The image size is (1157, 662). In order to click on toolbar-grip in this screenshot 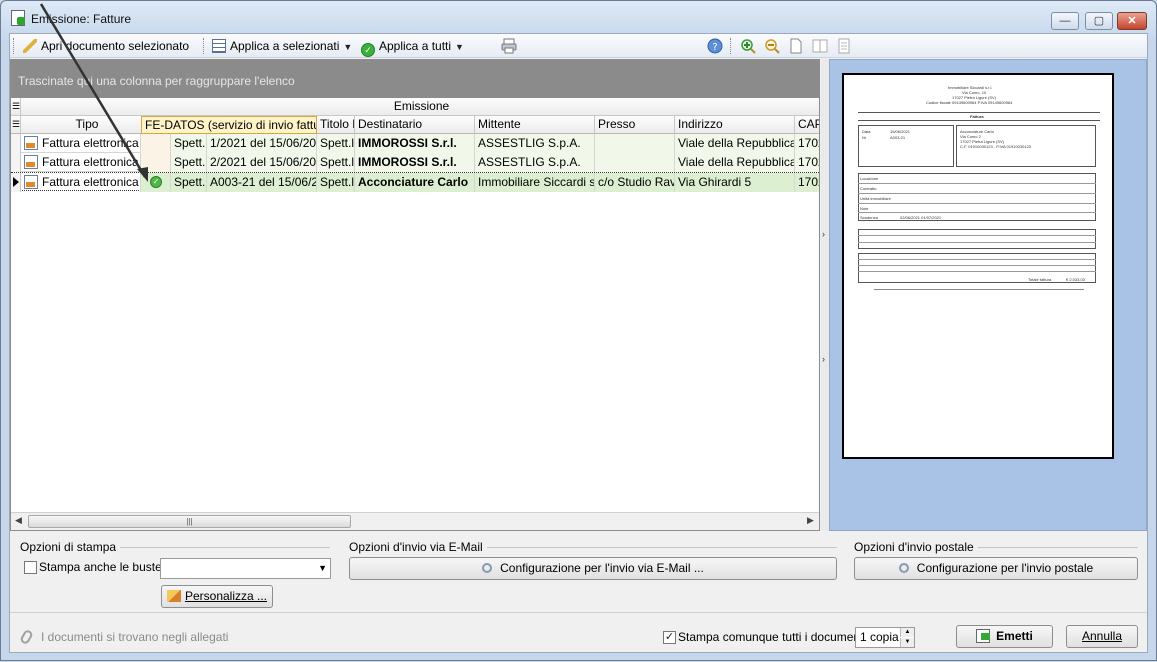, I will do `click(14, 46)`.